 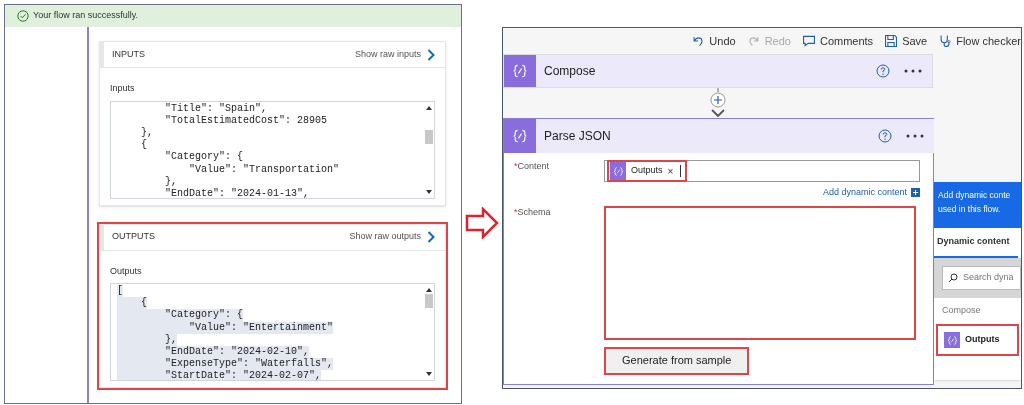 What do you see at coordinates (532, 166) in the screenshot?
I see `field-label: *Content` at bounding box center [532, 166].